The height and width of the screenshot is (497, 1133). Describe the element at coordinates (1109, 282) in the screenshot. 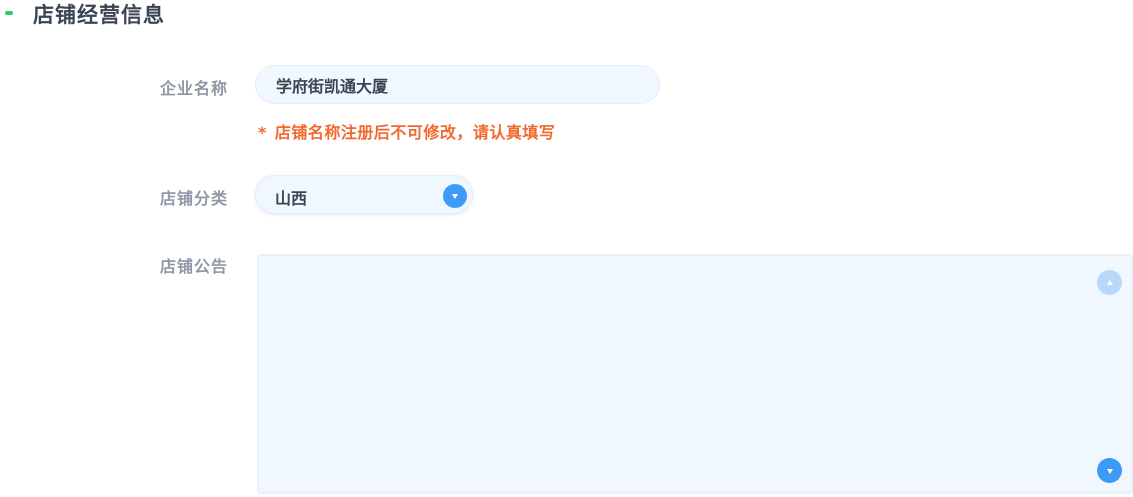

I see `scroll-up-icon` at that location.